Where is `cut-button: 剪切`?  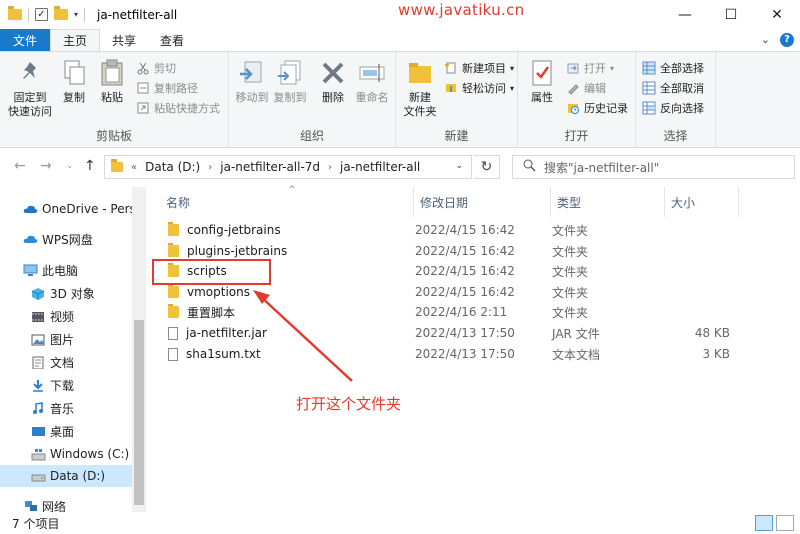
cut-button: 剪切 is located at coordinates (156, 68).